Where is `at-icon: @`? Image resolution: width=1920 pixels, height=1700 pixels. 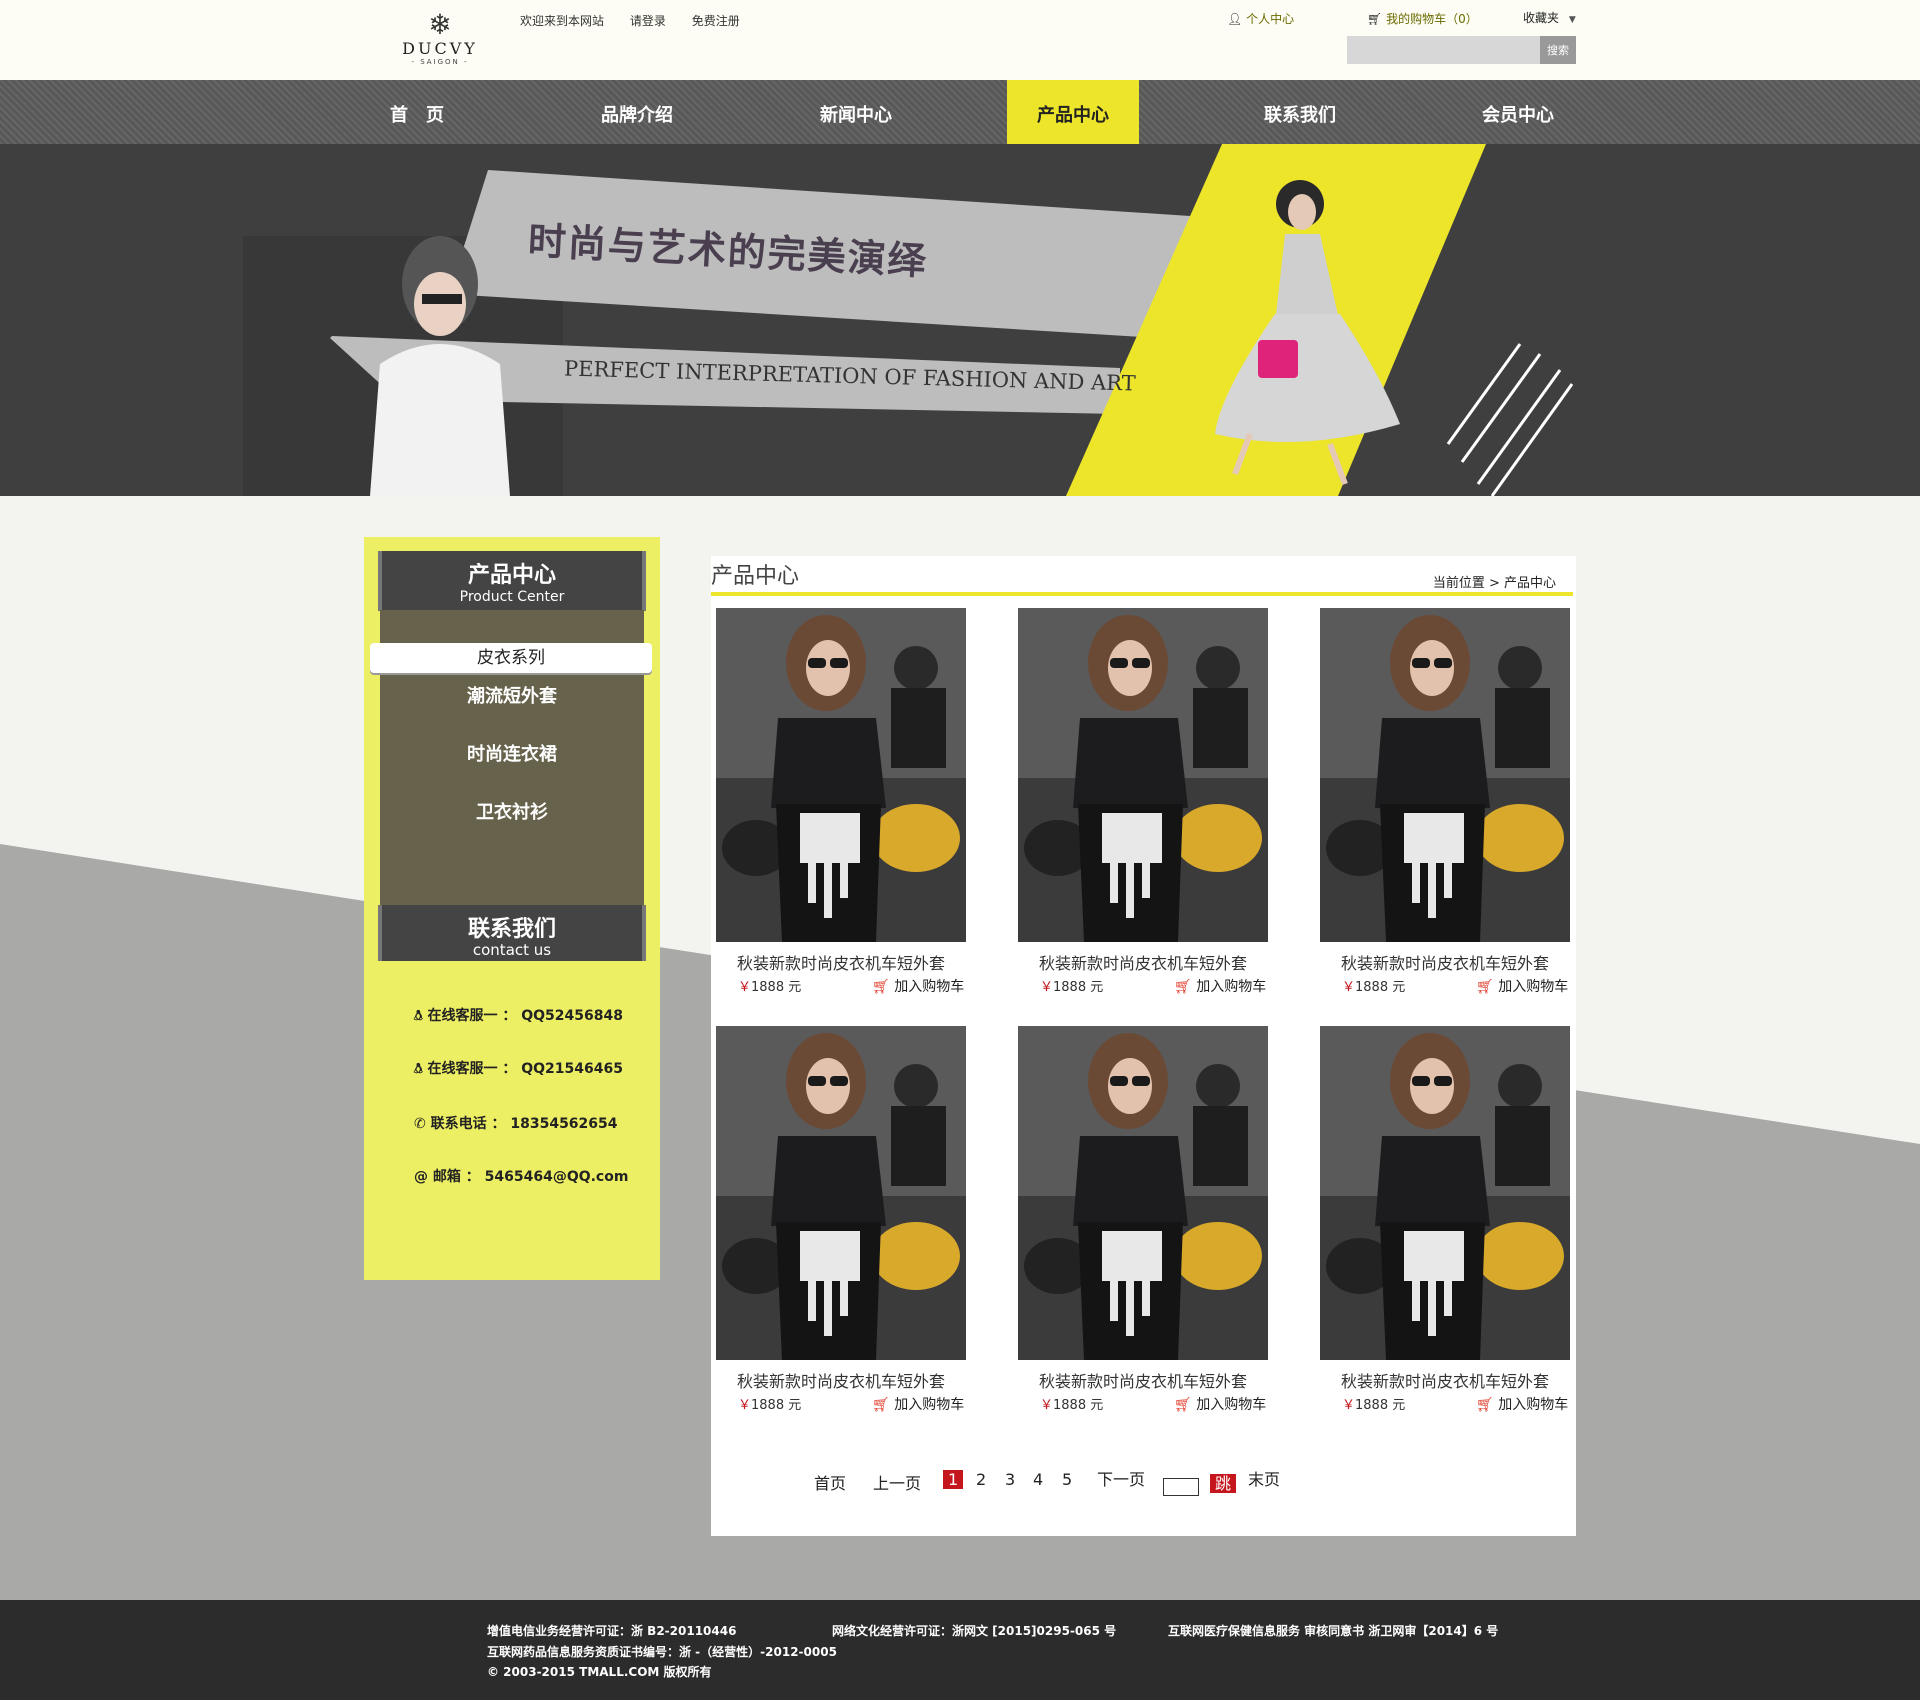
at-icon: @ is located at coordinates (423, 1177).